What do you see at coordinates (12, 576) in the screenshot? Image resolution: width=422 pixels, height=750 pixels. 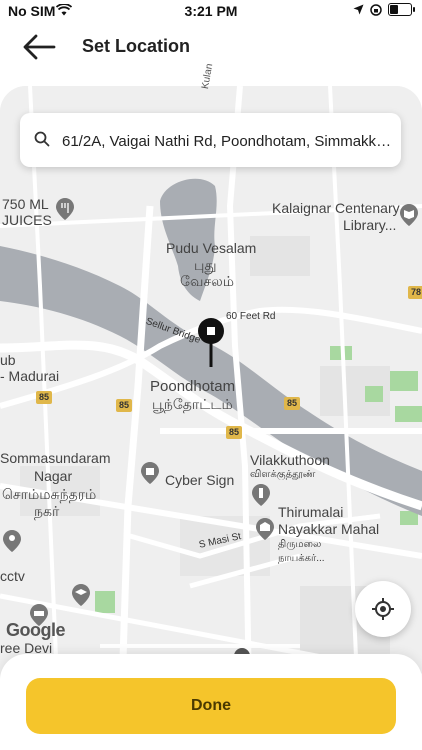 I see `map-label-cctv: cctv` at bounding box center [12, 576].